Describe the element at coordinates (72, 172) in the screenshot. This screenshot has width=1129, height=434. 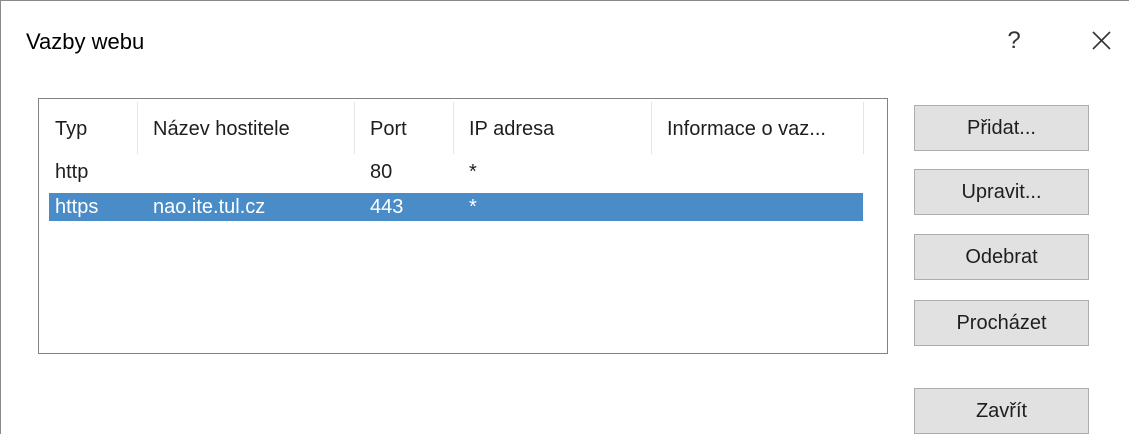
I see `cell-type: http` at that location.